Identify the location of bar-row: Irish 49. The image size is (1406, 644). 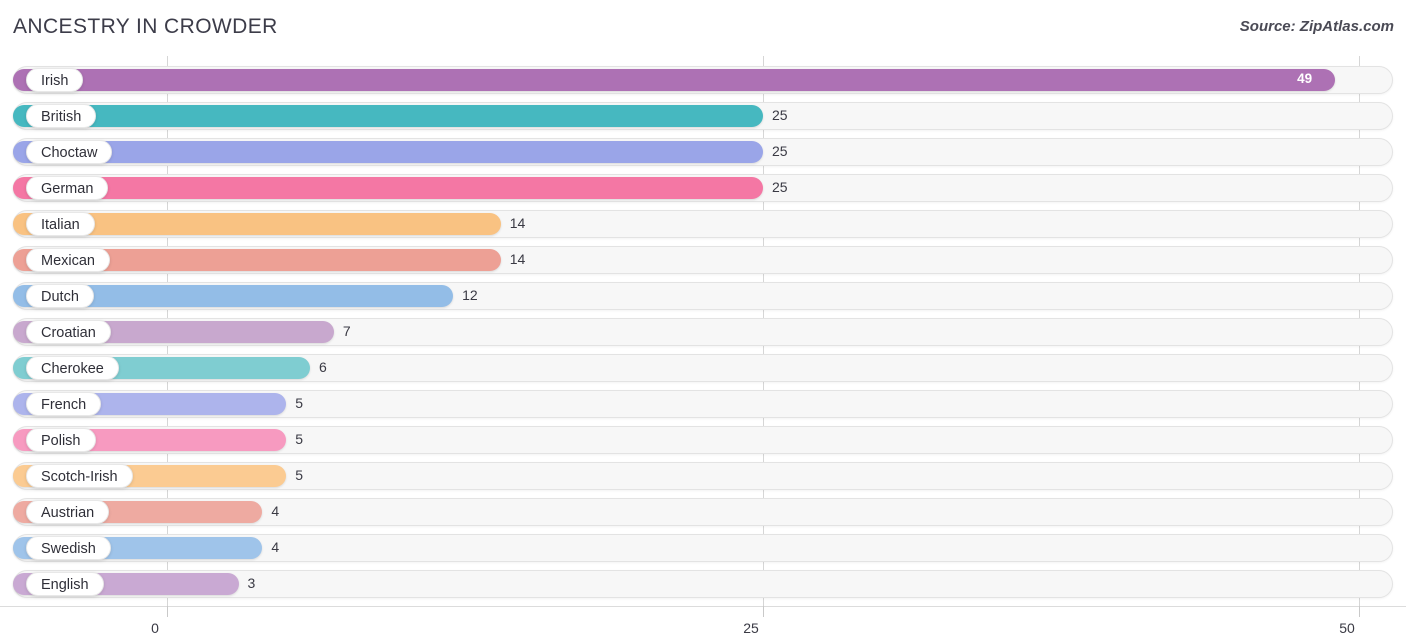
(703, 80).